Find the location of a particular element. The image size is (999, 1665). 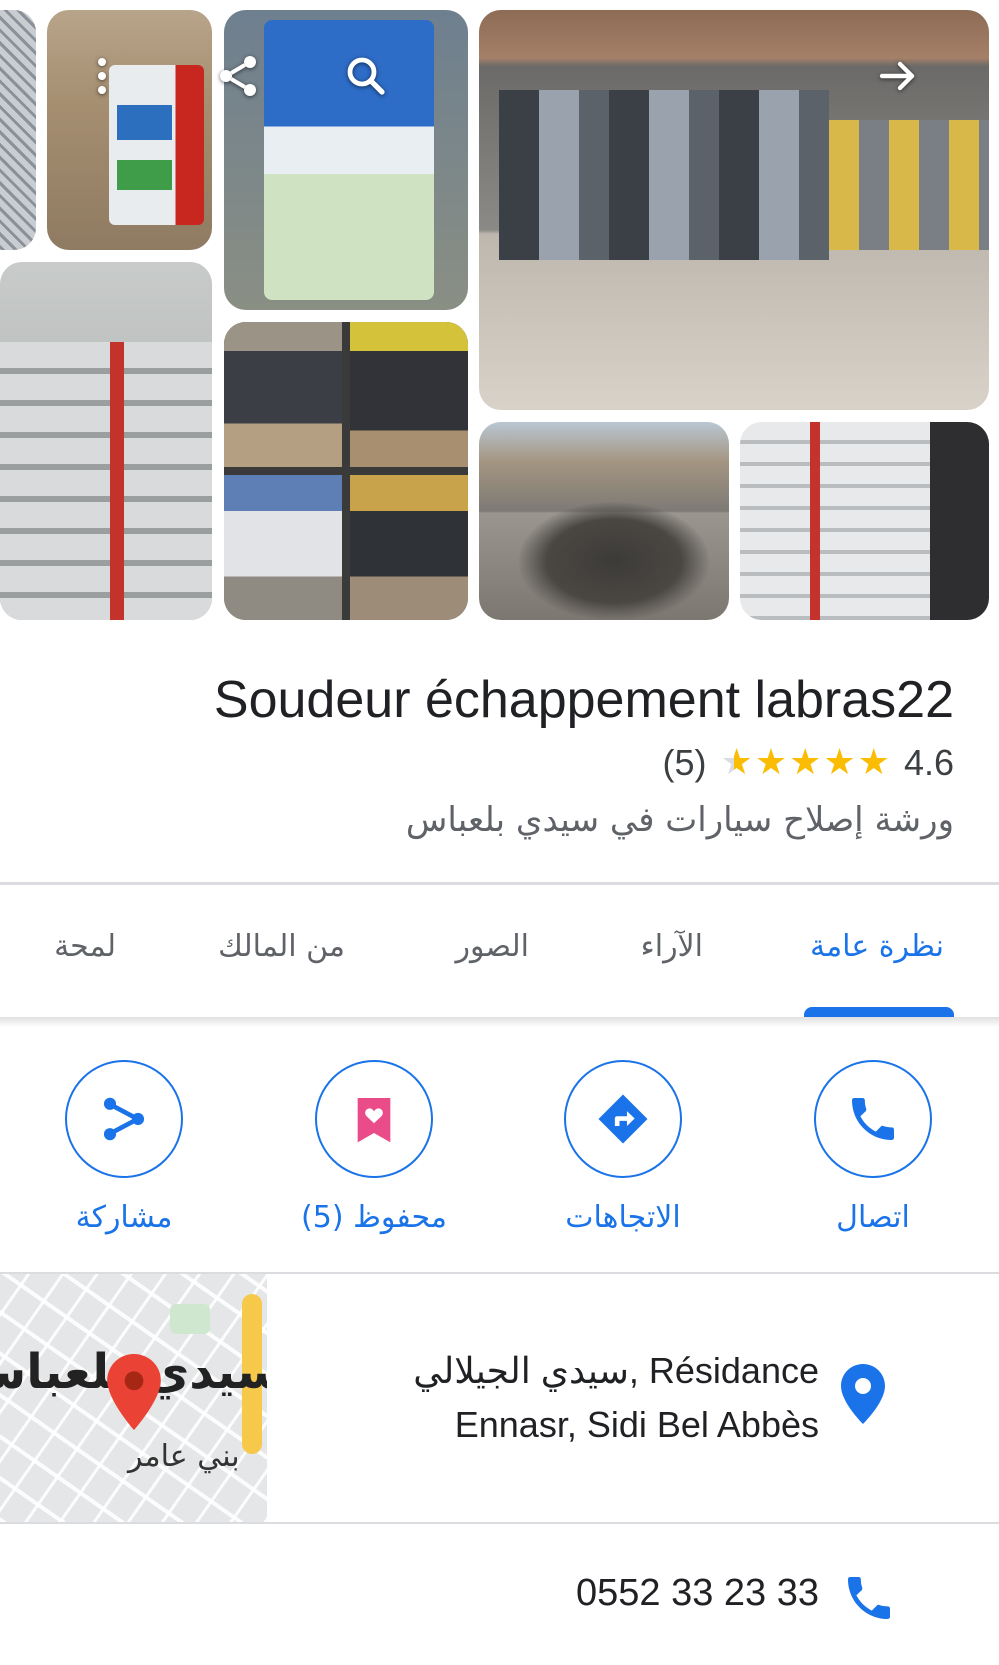

review-count: (5) is located at coordinates (685, 763).